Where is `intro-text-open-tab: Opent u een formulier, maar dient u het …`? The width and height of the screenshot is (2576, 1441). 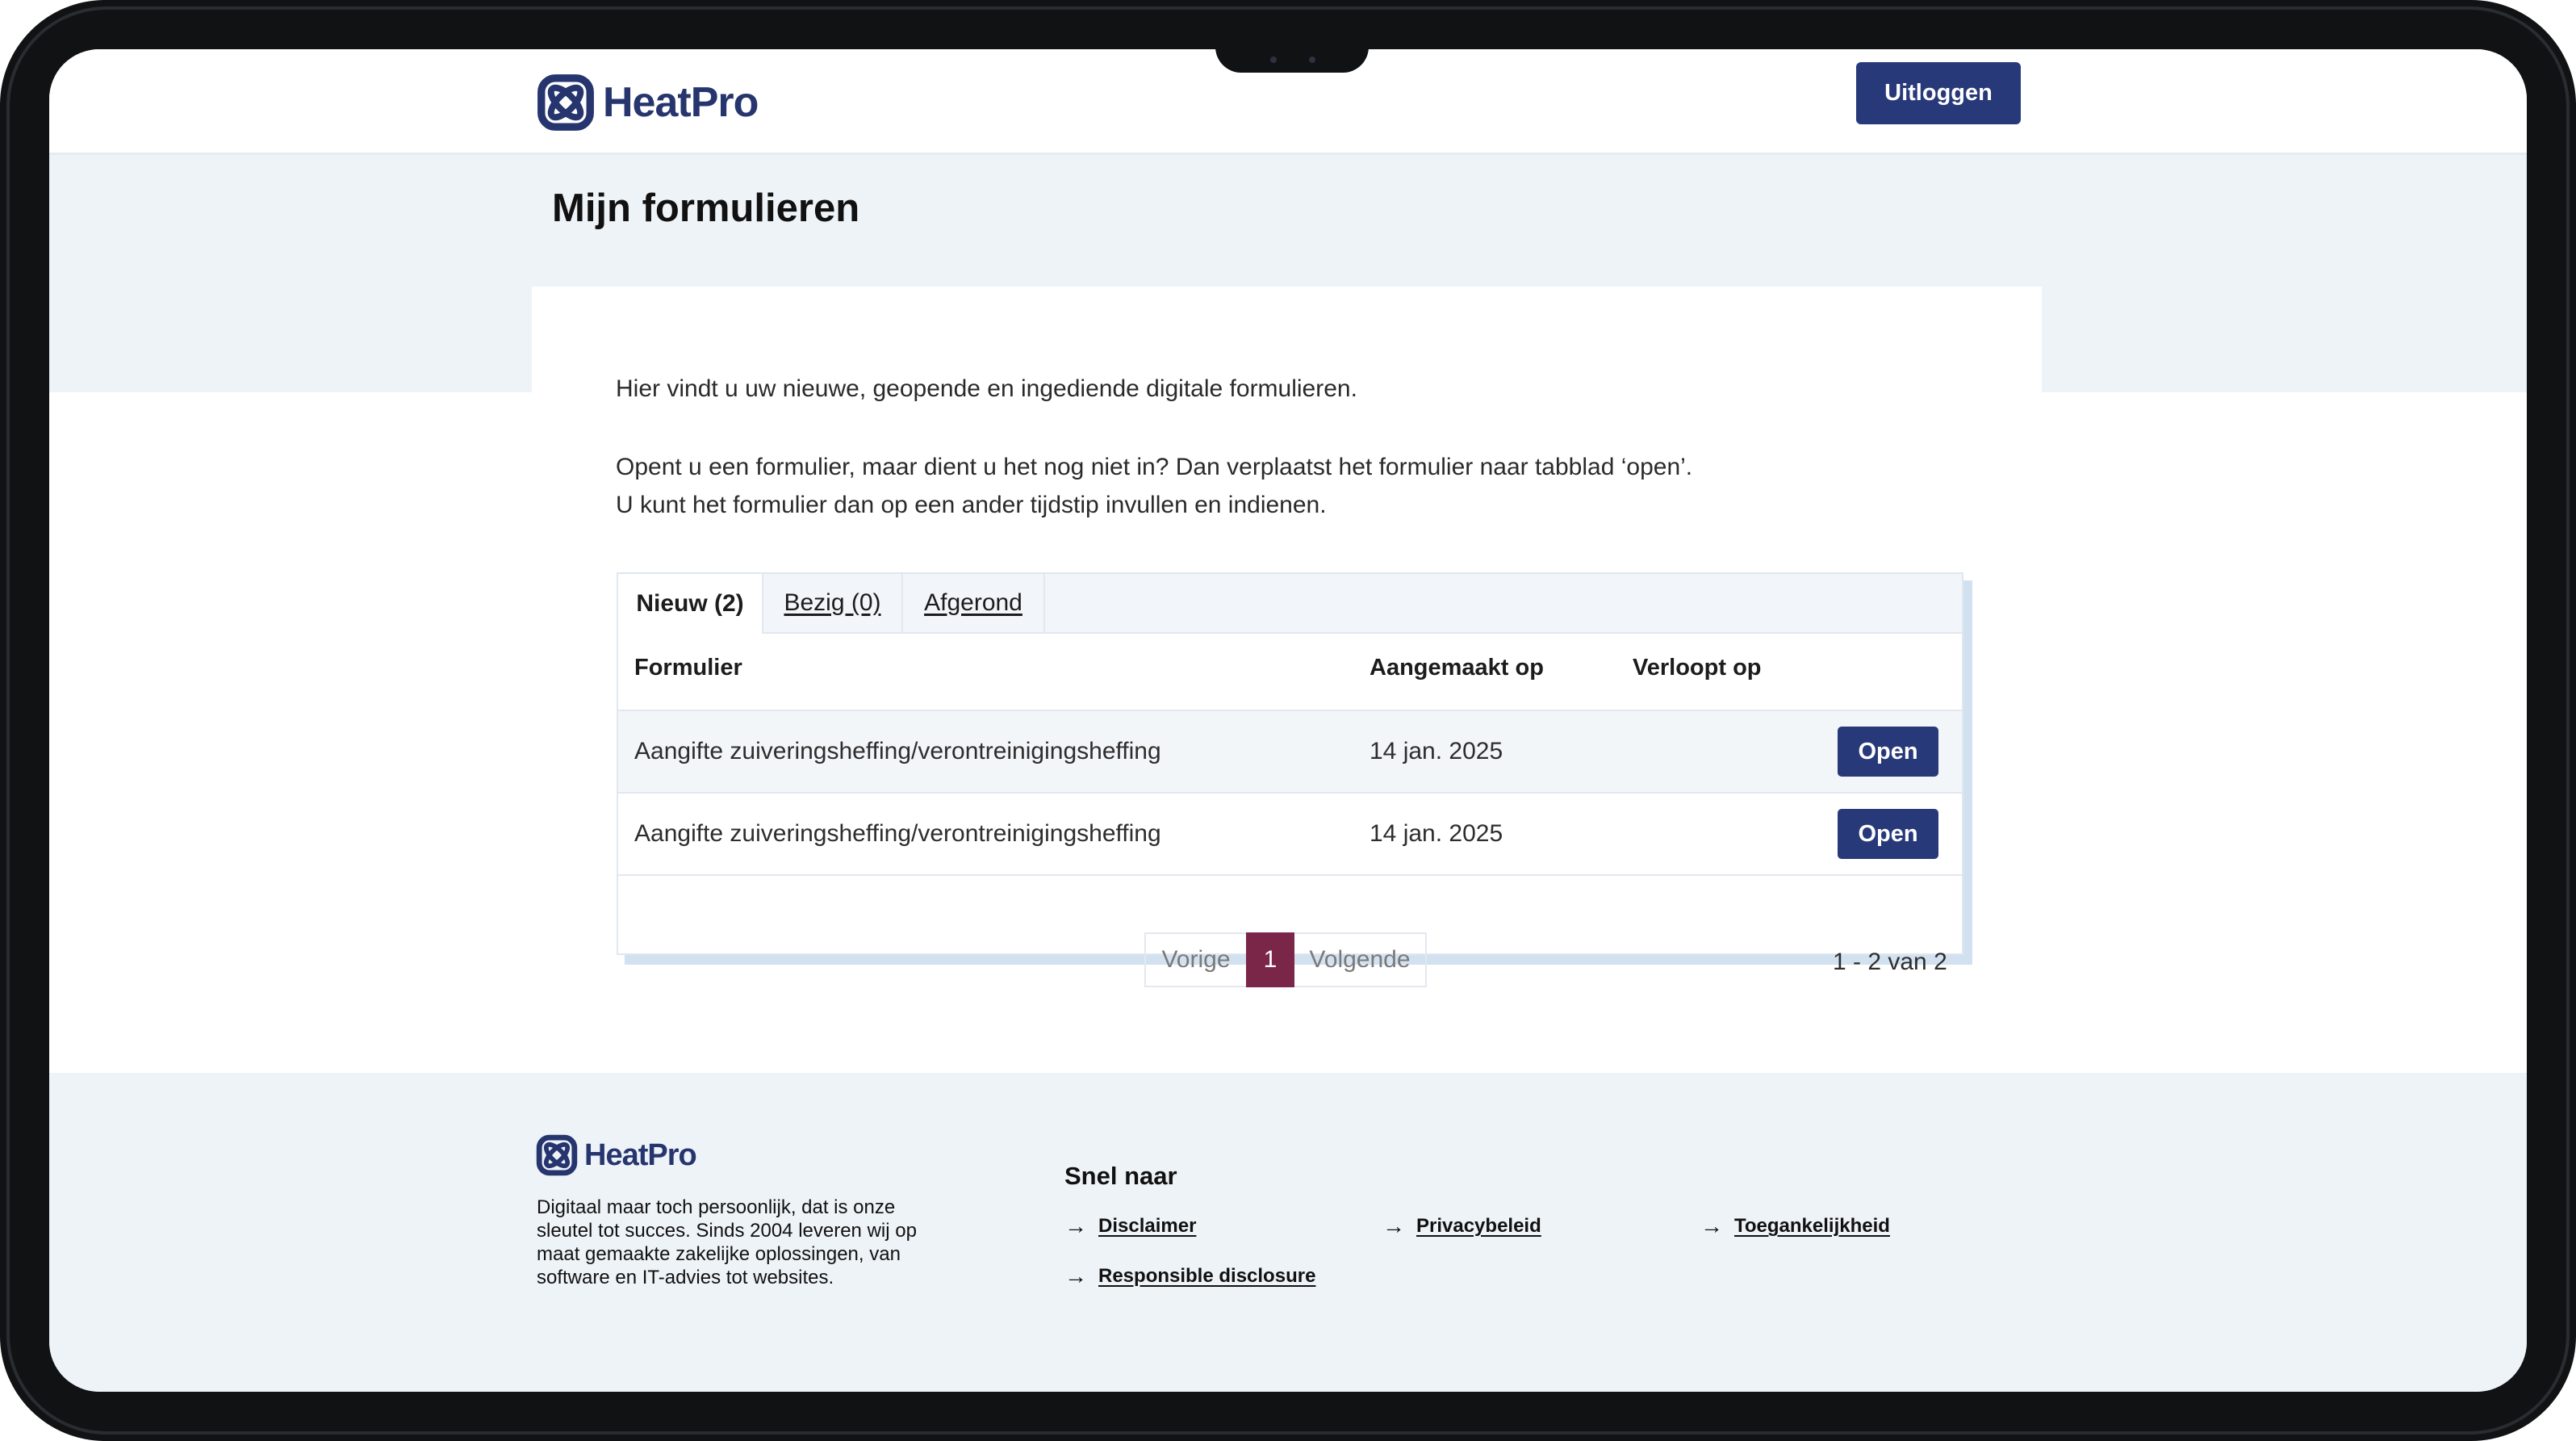 intro-text-open-tab: Opent u een formulier, maar dient u het … is located at coordinates (1154, 467).